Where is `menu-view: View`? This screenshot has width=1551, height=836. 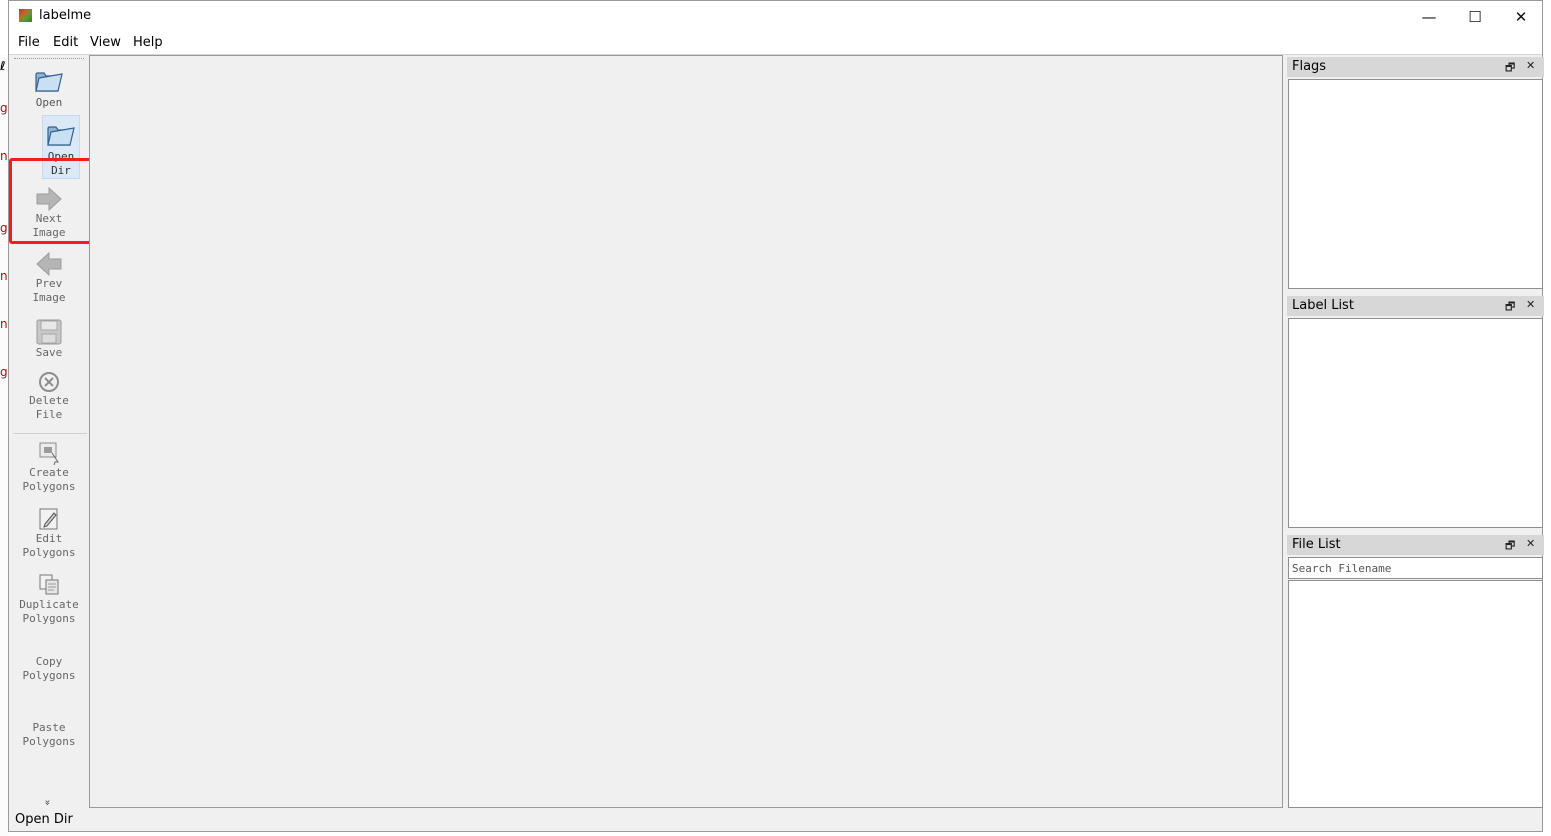 menu-view: View is located at coordinates (105, 42).